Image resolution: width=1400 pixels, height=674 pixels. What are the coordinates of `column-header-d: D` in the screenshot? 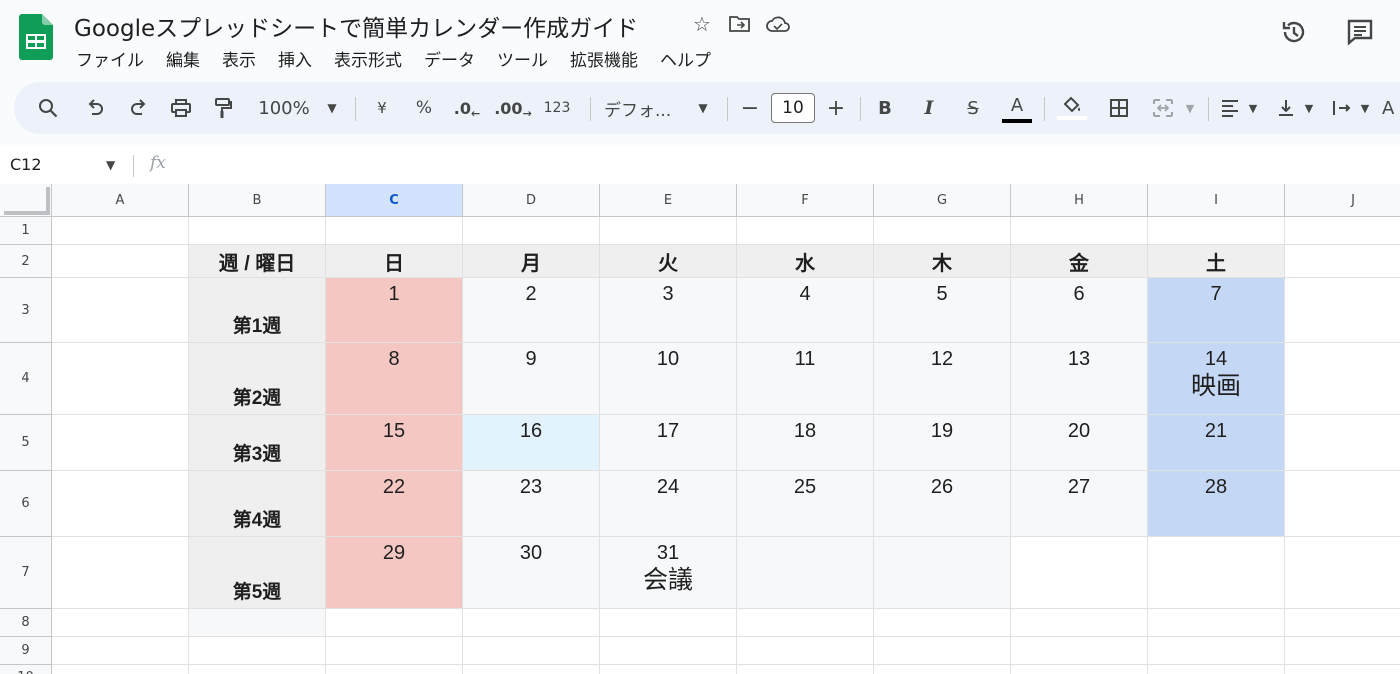 It's located at (531, 200).